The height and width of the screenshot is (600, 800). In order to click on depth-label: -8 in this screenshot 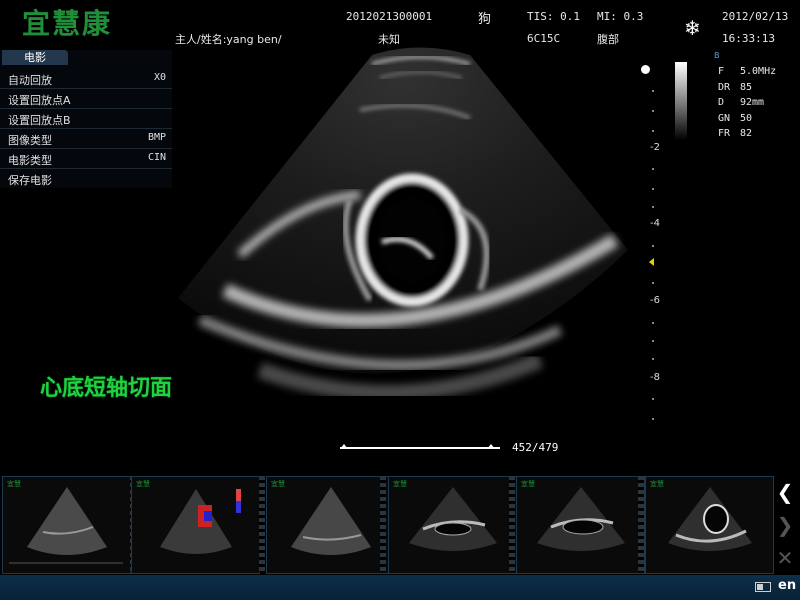, I will do `click(655, 377)`.